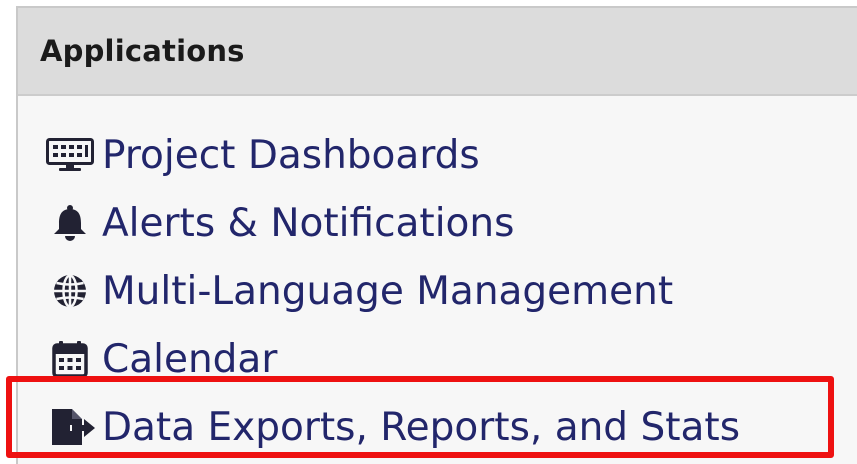  Describe the element at coordinates (291, 155) in the screenshot. I see `menu-item-label: Project Dashboards` at that location.